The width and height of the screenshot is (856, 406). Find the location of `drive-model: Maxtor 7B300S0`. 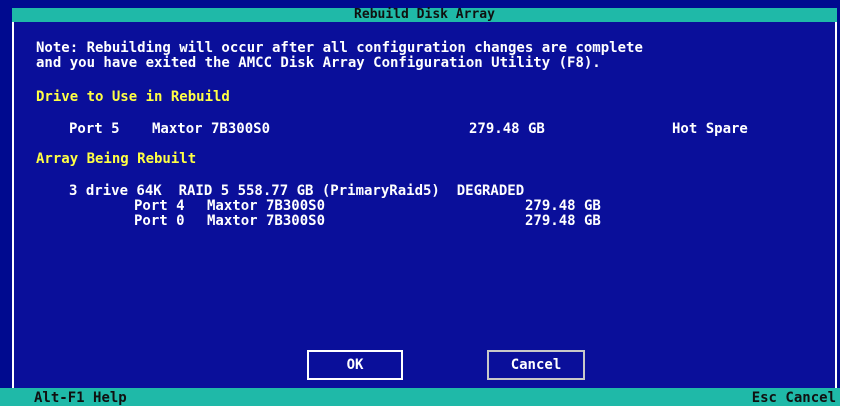

drive-model: Maxtor 7B300S0 is located at coordinates (211, 129).